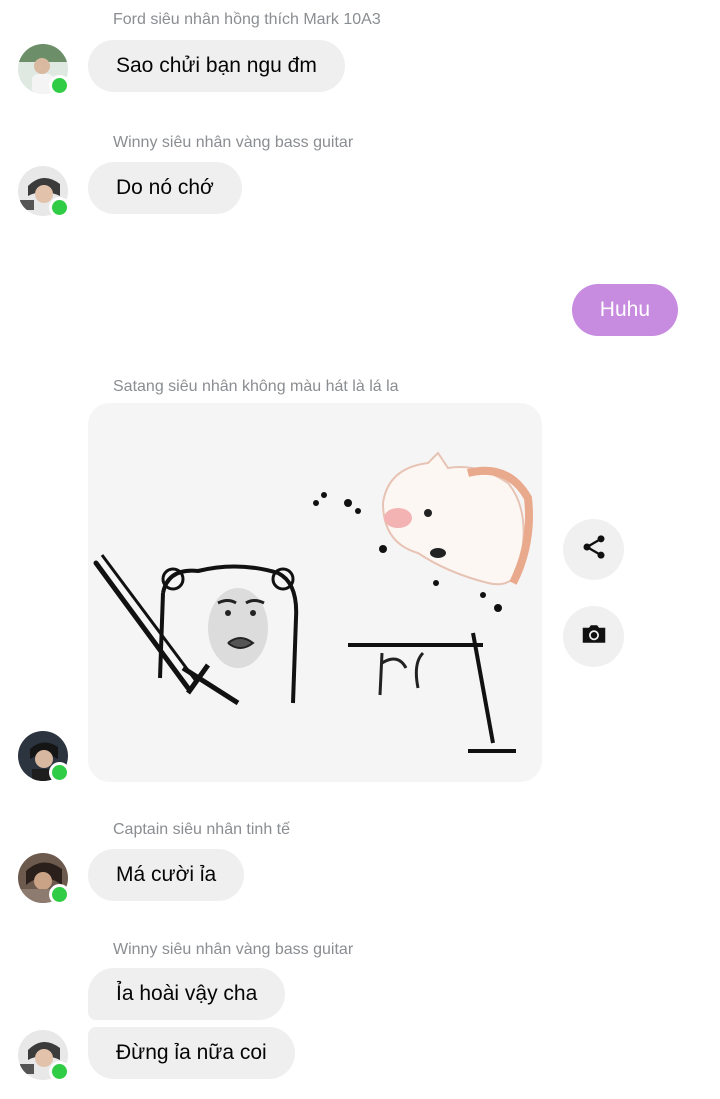 The width and height of the screenshot is (720, 1099). I want to click on sender-name: Captain siêu nhân tinh tế, so click(202, 829).